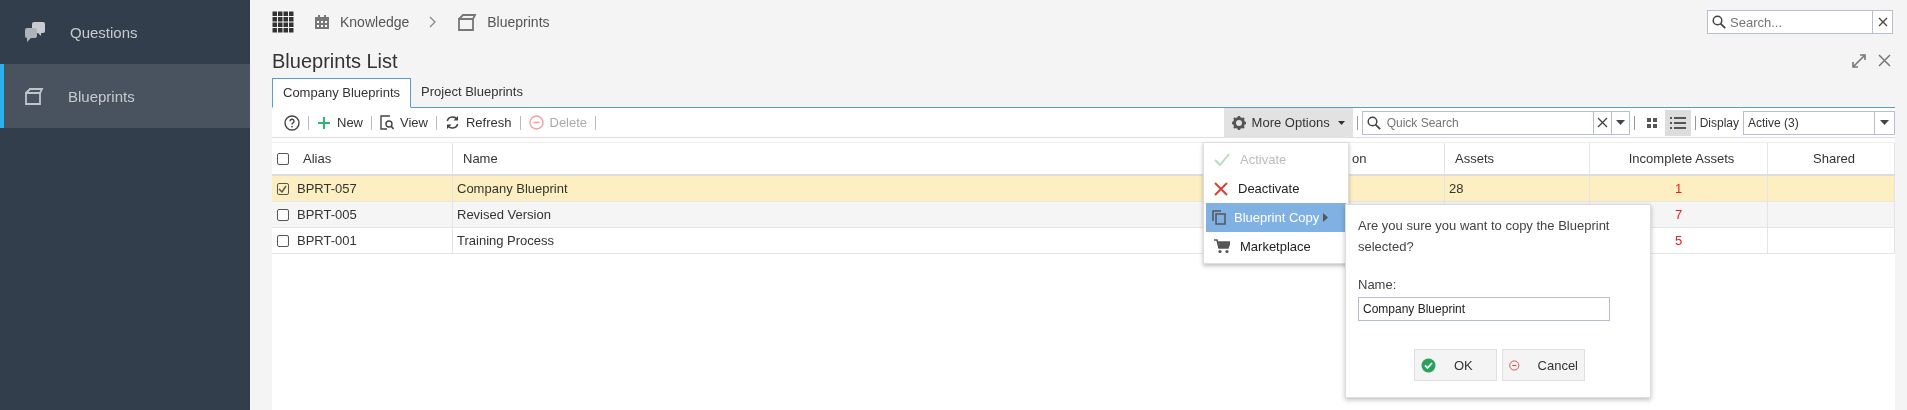 The width and height of the screenshot is (1907, 410). Describe the element at coordinates (1428, 365) in the screenshot. I see `check-circle-icon` at that location.